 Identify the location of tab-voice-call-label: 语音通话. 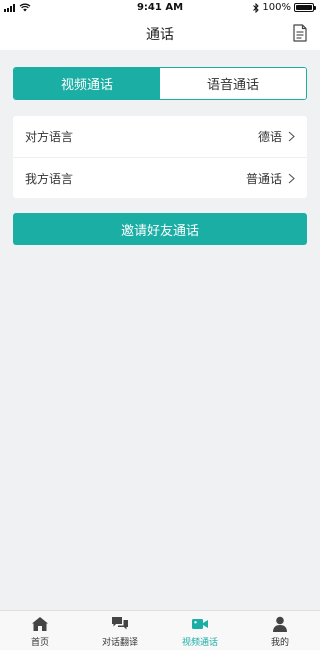
(232, 85).